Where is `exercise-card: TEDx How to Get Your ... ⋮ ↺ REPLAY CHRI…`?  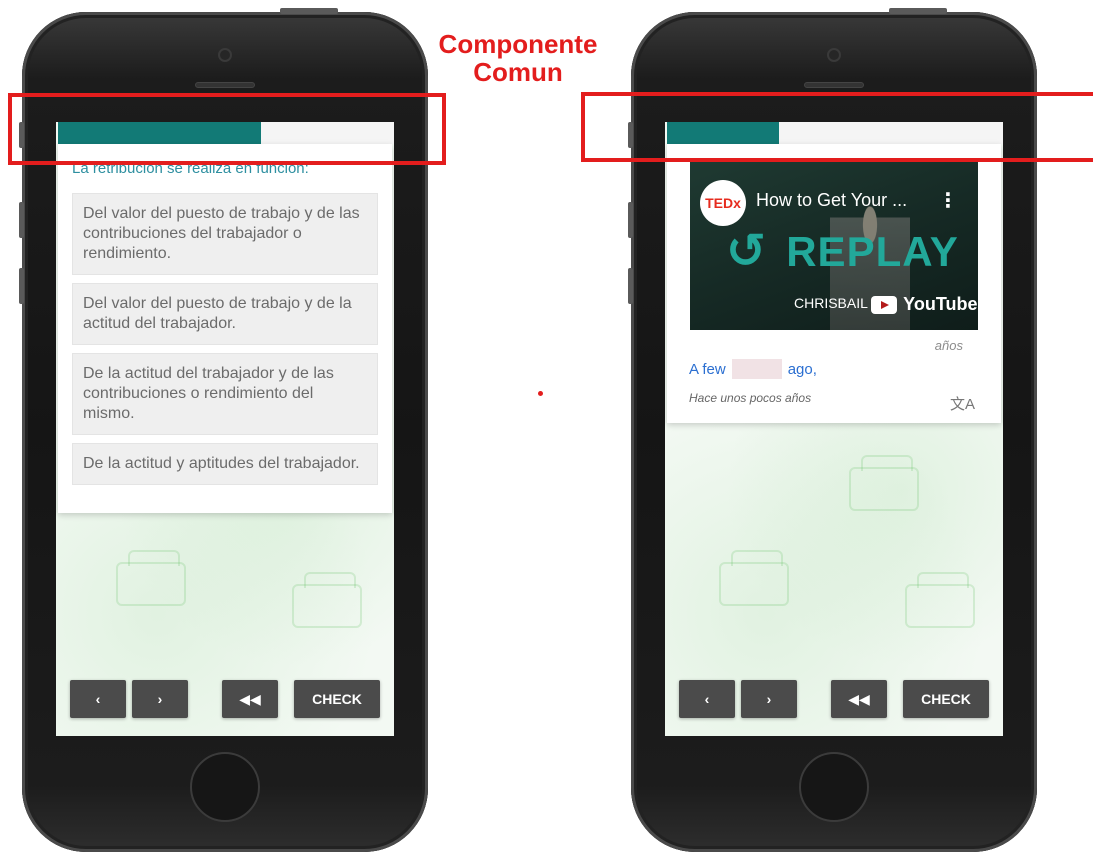 exercise-card: TEDx How to Get Your ... ⋮ ↺ REPLAY CHRI… is located at coordinates (834, 283).